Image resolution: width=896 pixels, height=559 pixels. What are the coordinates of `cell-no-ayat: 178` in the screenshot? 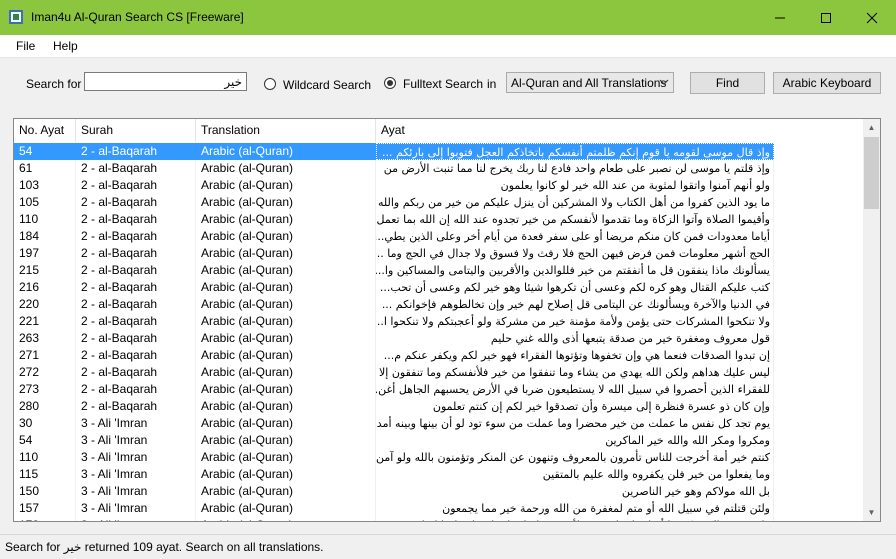 It's located at (45, 519).